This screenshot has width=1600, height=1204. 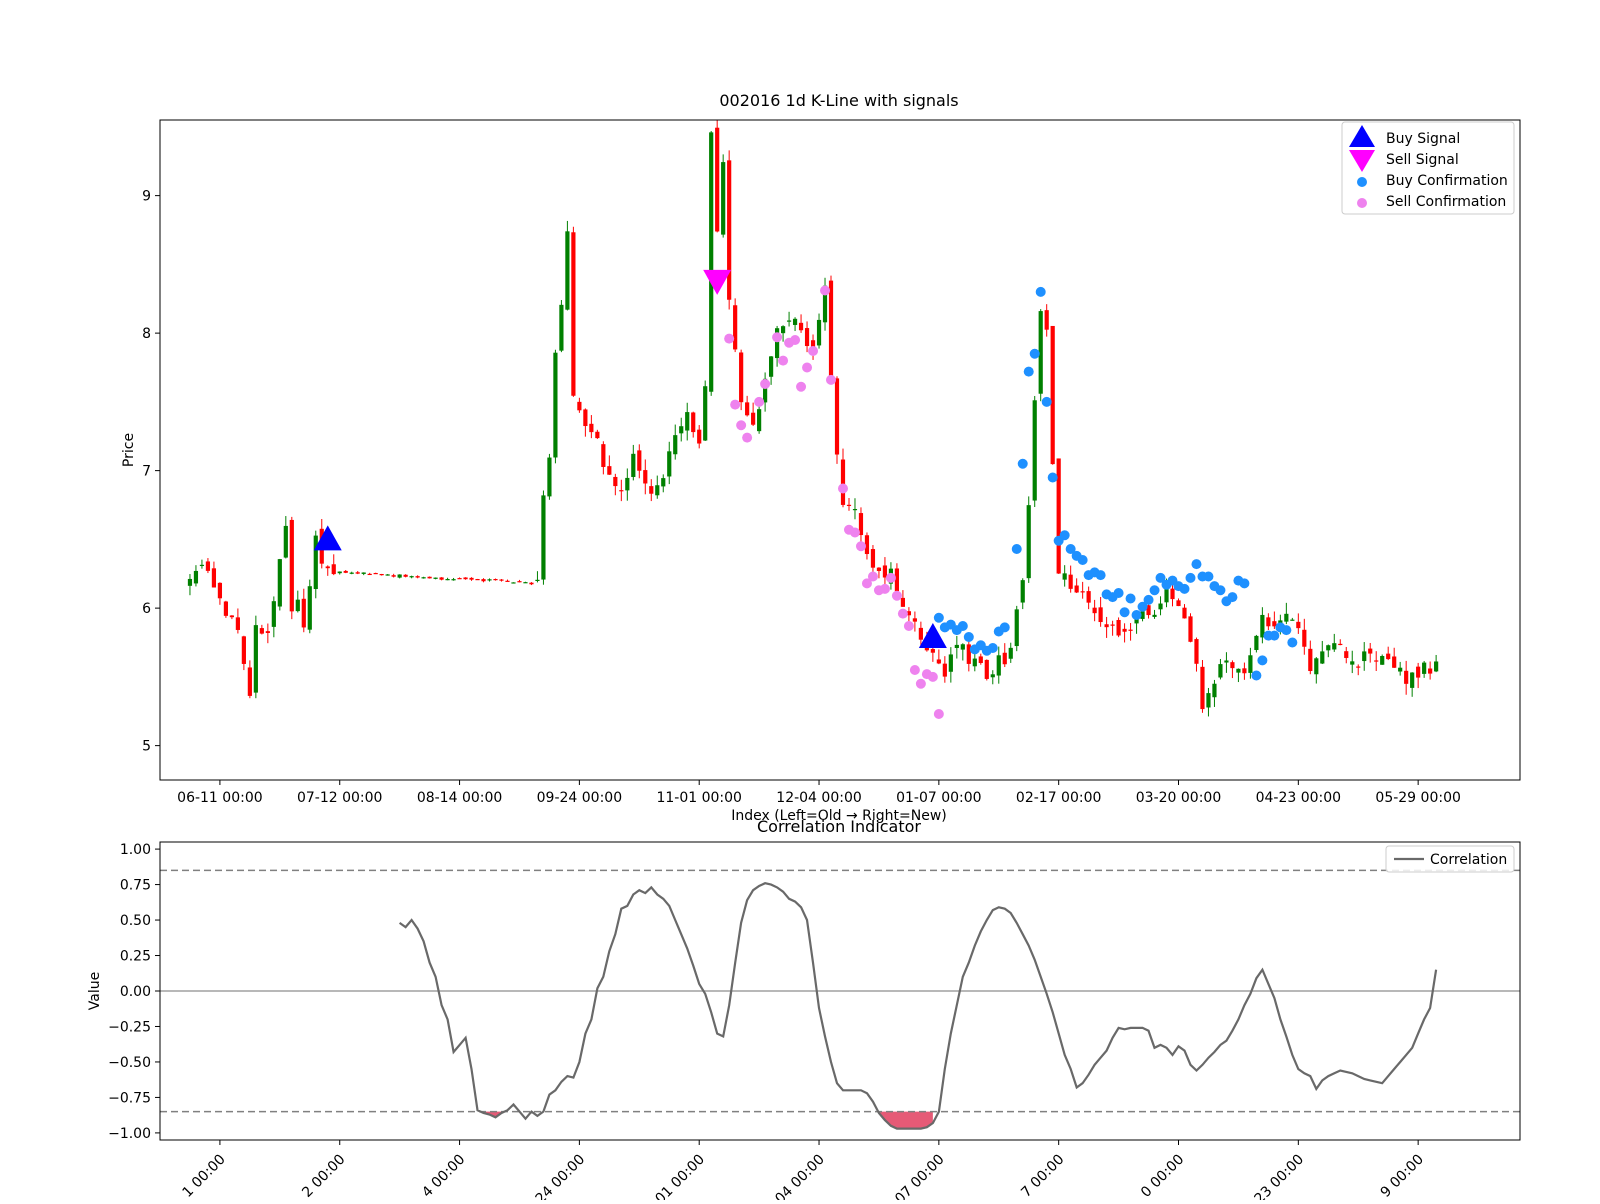 What do you see at coordinates (1447, 181) in the screenshot?
I see `kline-legend-label: Buy Confirmation` at bounding box center [1447, 181].